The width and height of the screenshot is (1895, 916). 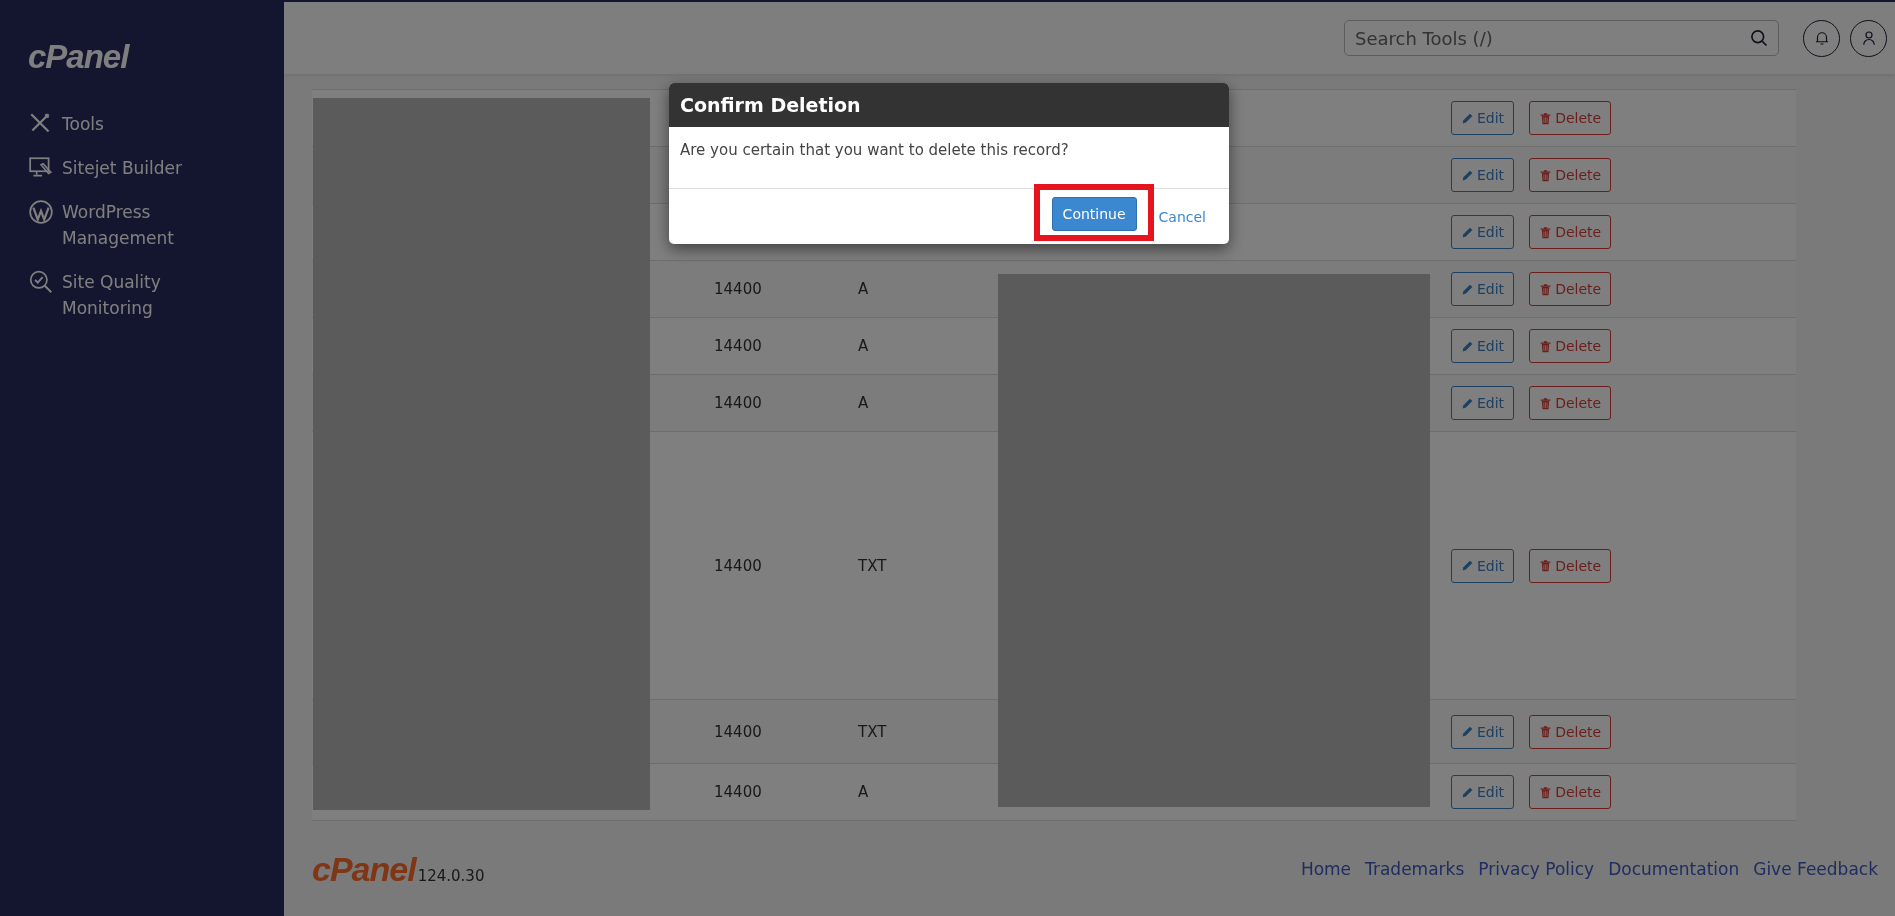 What do you see at coordinates (1561, 38) in the screenshot?
I see `search-field: Search Tools (/)` at bounding box center [1561, 38].